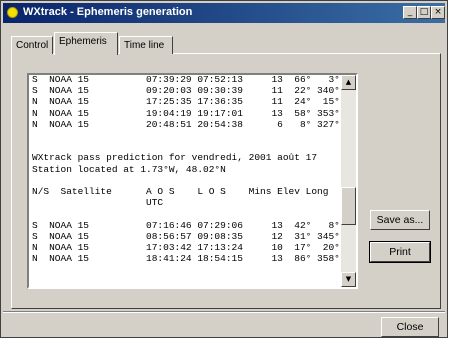 This screenshot has width=450, height=340. I want to click on minimize-button: _, so click(410, 12).